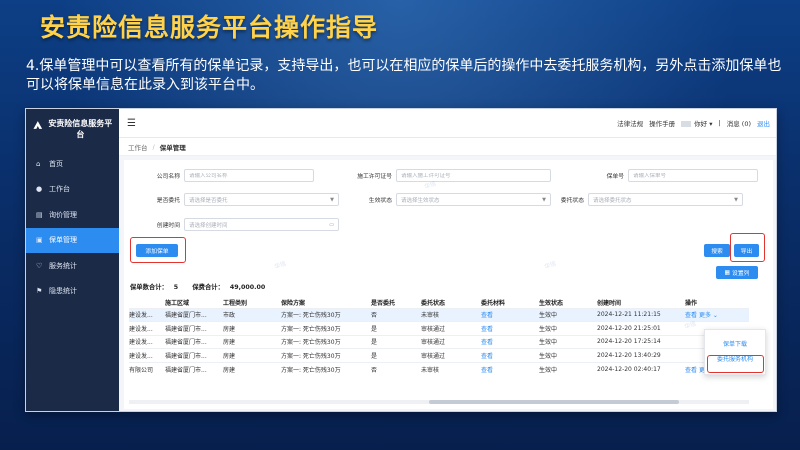 The width and height of the screenshot is (800, 450). What do you see at coordinates (447, 147) in the screenshot?
I see `breadcrumb: 工作台 / 保单管理` at bounding box center [447, 147].